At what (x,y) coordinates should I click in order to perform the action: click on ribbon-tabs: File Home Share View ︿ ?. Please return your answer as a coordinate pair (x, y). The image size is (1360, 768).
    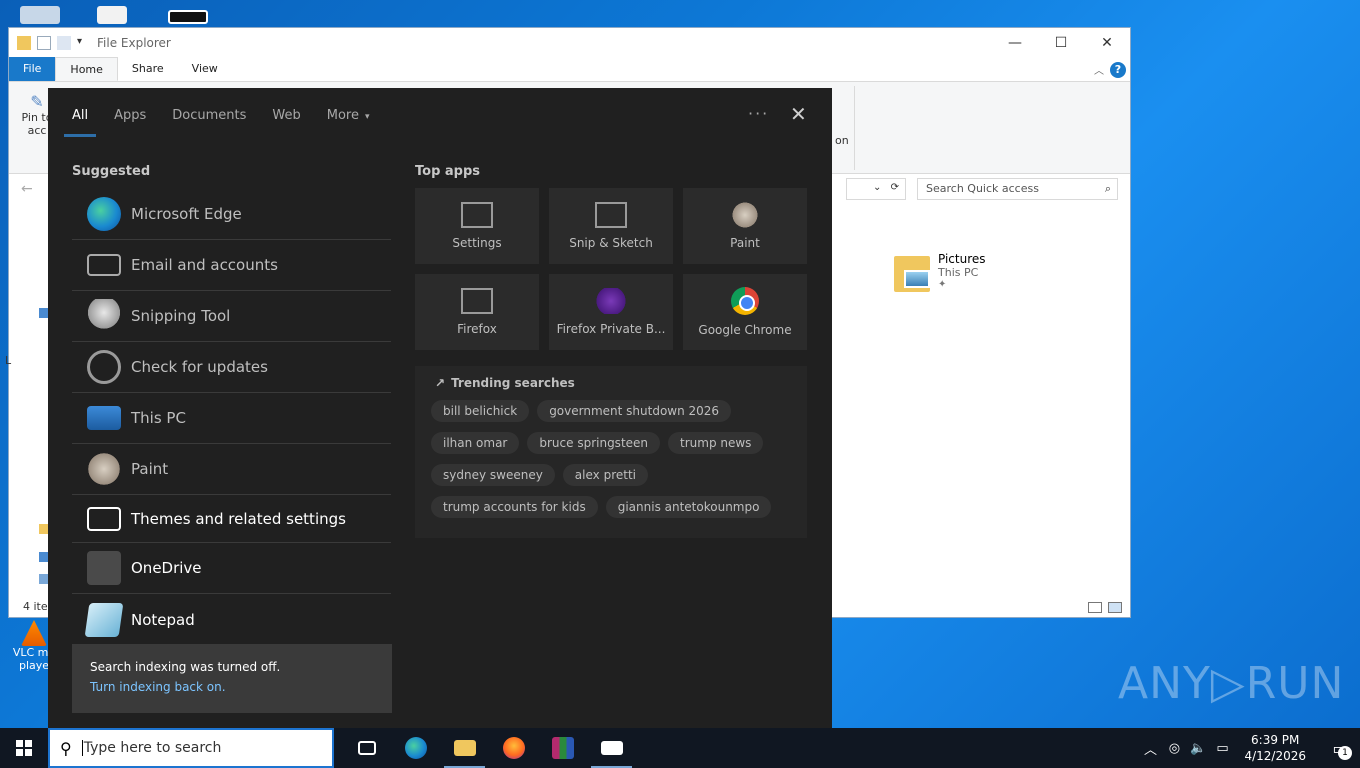
    Looking at the image, I should click on (569, 69).